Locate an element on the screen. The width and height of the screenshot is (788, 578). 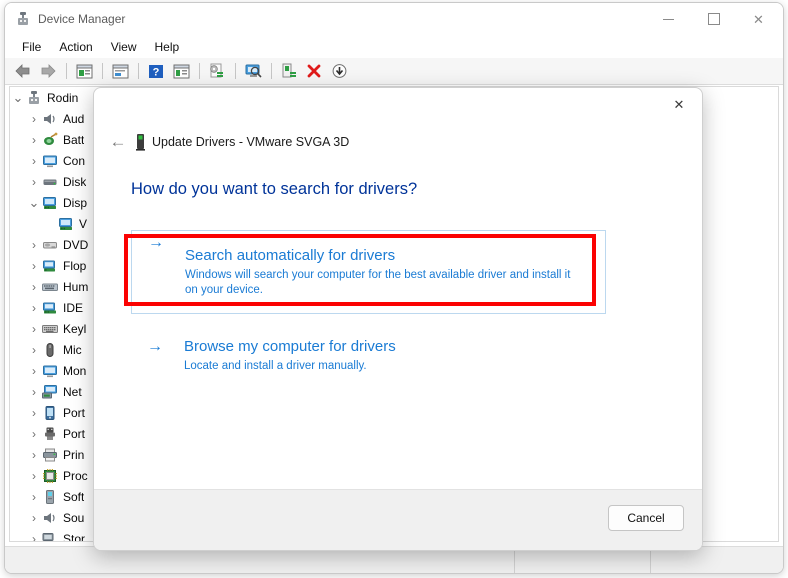
menu-item-action: Action is located at coordinates (75, 47).